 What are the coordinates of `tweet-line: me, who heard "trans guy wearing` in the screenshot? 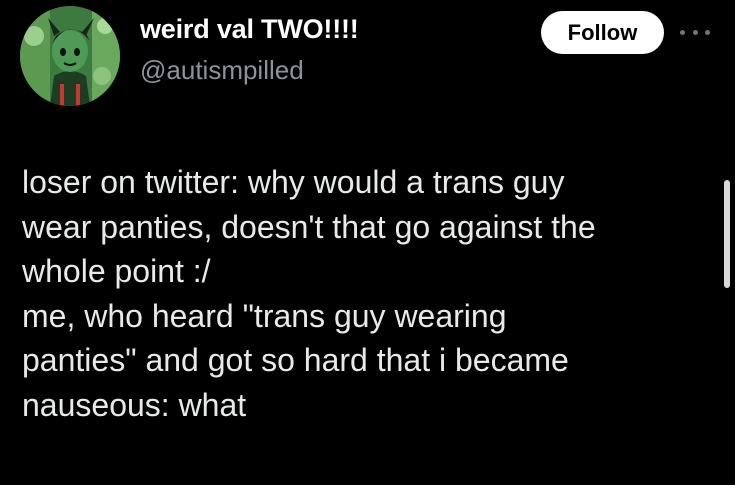 It's located at (264, 315).